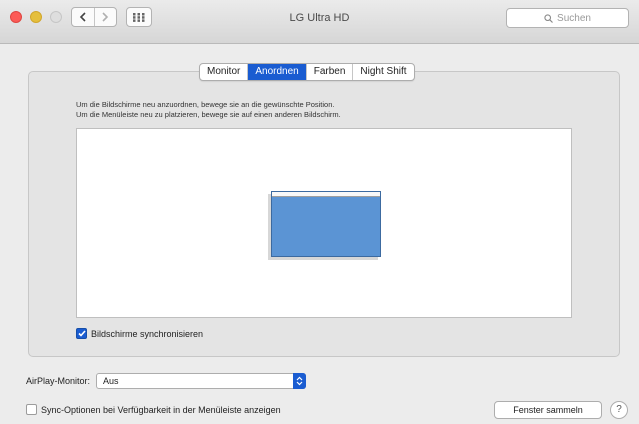  What do you see at coordinates (619, 410) in the screenshot?
I see `help-button: ?` at bounding box center [619, 410].